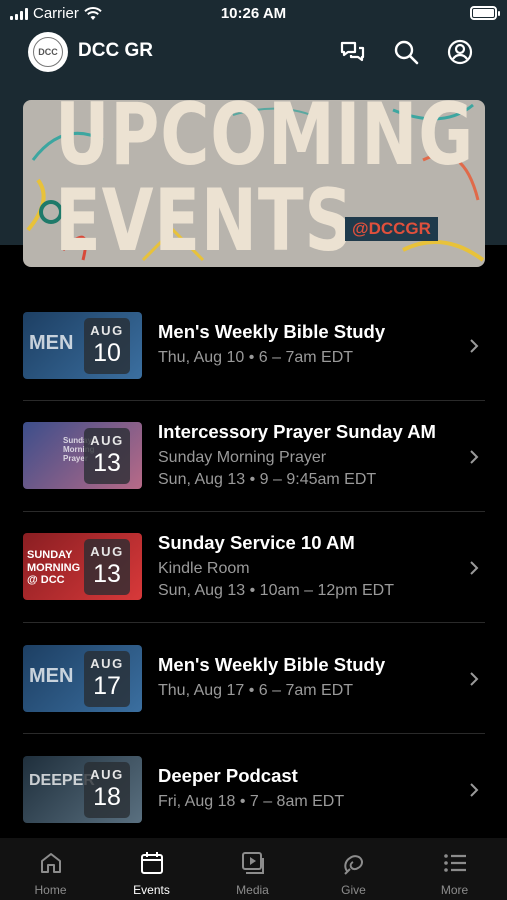 The image size is (507, 900). I want to click on event-thumbnail: MEN AUG 10, so click(82, 345).